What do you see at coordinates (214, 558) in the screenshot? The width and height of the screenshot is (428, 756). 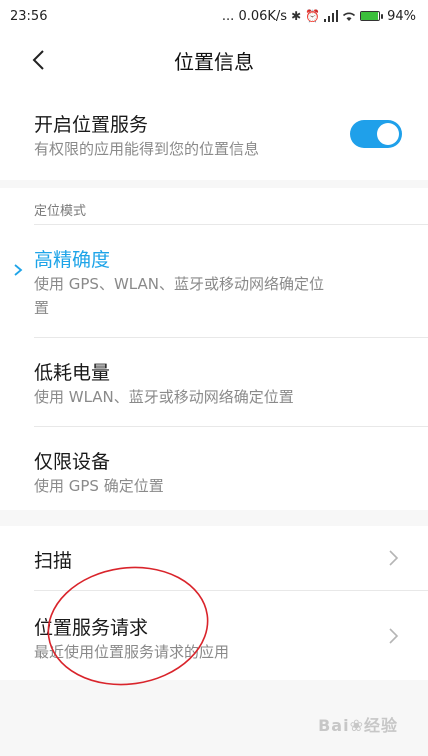 I see `scan-row: 扫描` at bounding box center [214, 558].